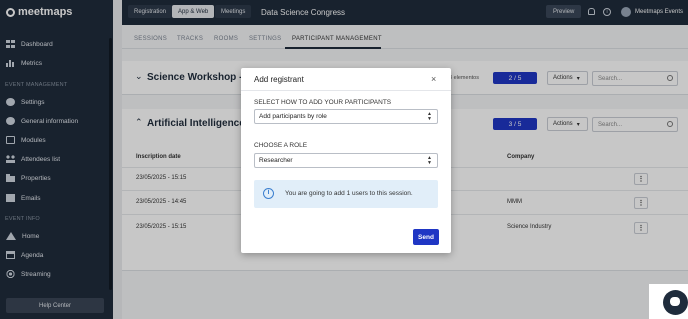  Describe the element at coordinates (433, 79) in the screenshot. I see `close-icon: ×` at that location.